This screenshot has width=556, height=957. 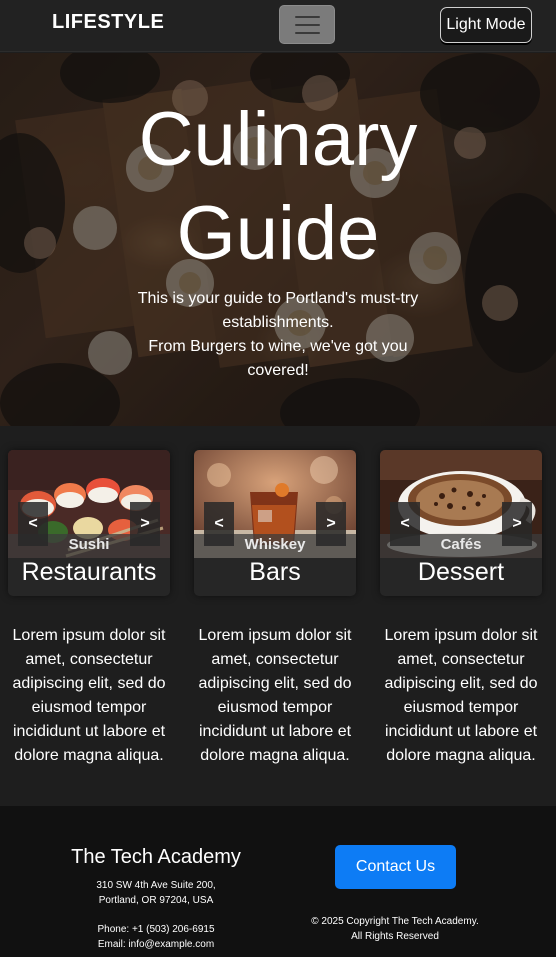 I want to click on card-title: Restaurants, so click(x=89, y=572).